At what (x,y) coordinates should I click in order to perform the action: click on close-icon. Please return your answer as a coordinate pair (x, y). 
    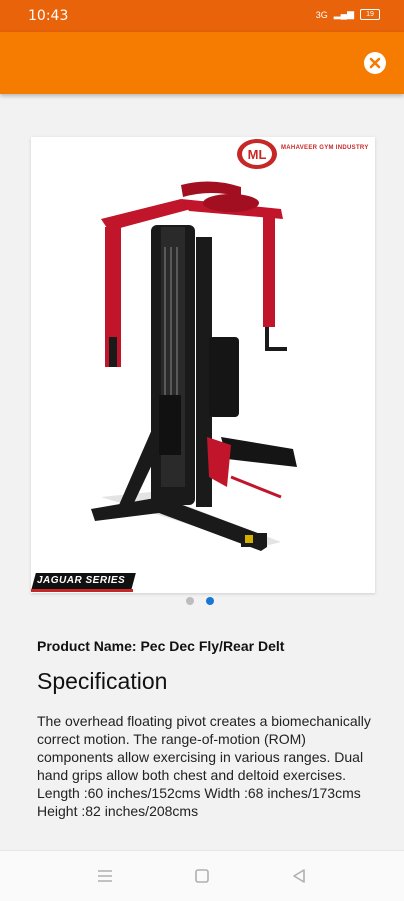
    Looking at the image, I should click on (375, 63).